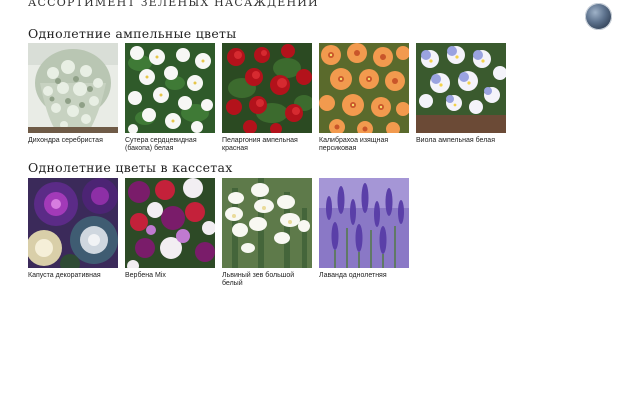  Describe the element at coordinates (73, 141) in the screenshot. I see `product-label: Дихондра серебристая` at that location.